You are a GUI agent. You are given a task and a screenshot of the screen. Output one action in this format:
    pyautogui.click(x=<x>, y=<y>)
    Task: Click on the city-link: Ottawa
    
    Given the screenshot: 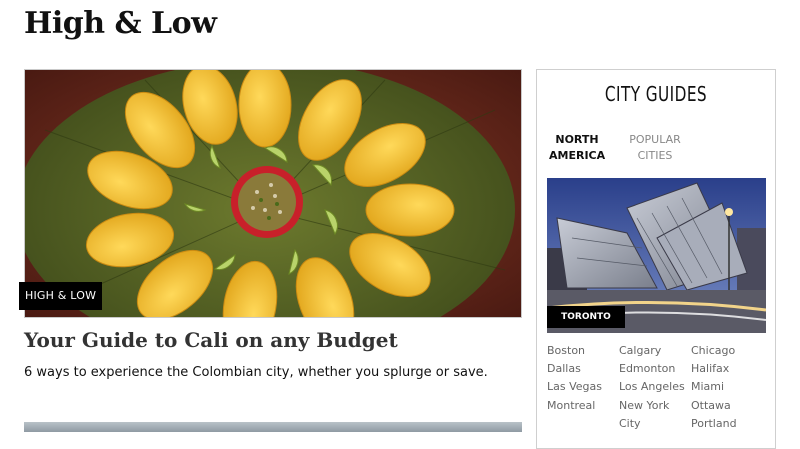 What is the action you would take?
    pyautogui.click(x=714, y=406)
    